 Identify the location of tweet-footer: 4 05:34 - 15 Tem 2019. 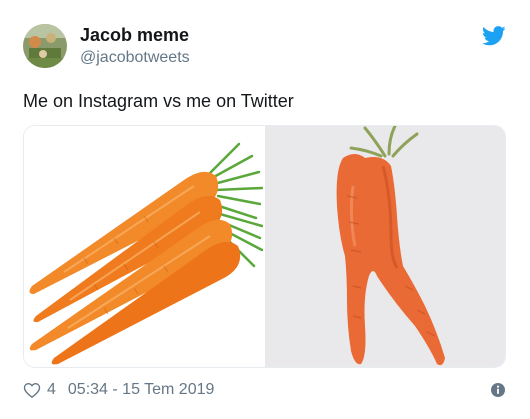
(118, 390).